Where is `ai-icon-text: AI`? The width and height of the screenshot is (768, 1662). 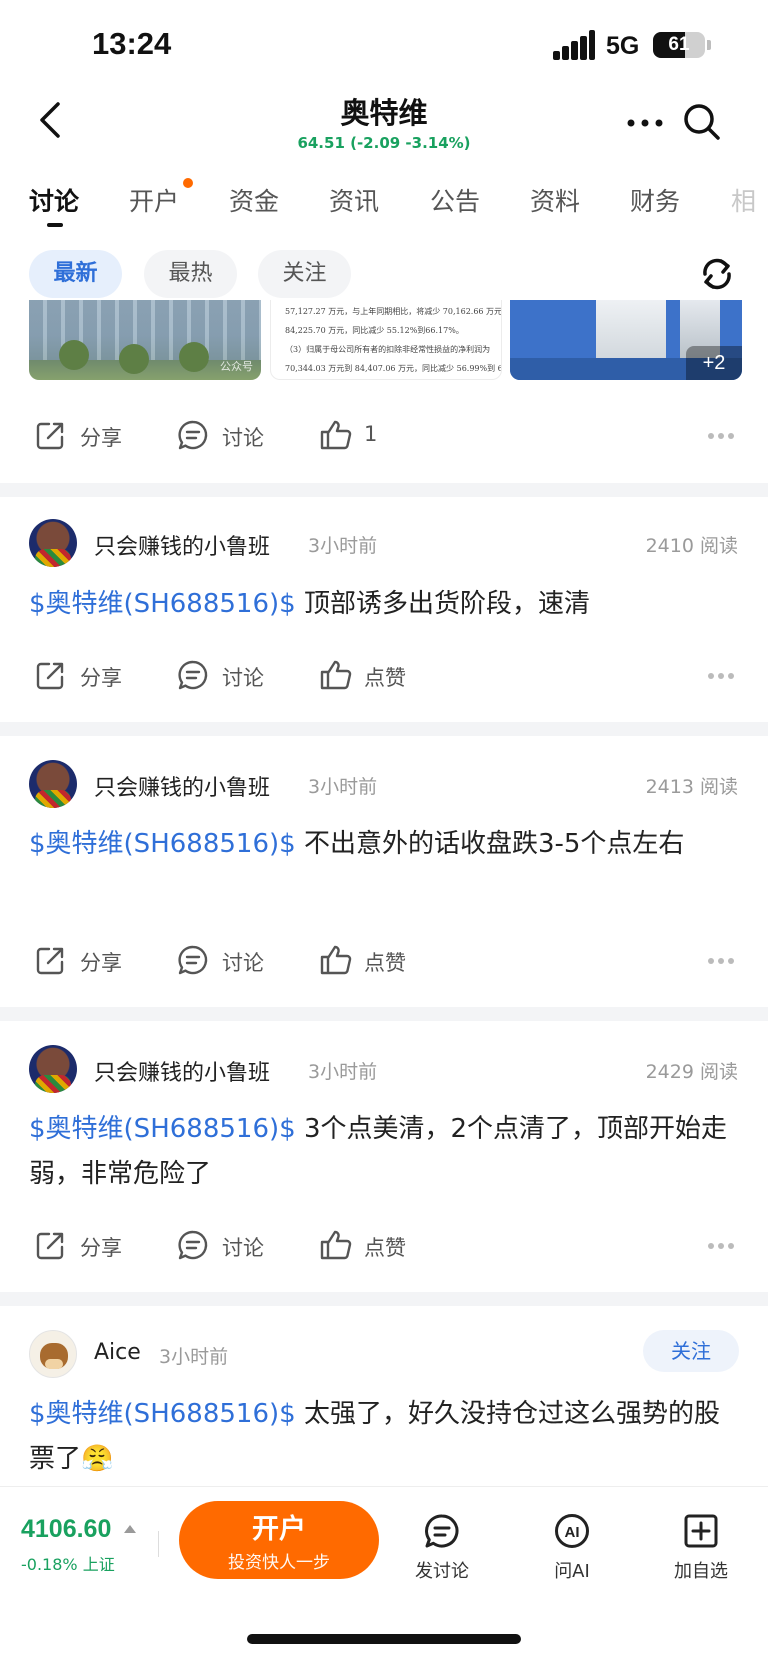
ai-icon-text: AI is located at coordinates (572, 1532).